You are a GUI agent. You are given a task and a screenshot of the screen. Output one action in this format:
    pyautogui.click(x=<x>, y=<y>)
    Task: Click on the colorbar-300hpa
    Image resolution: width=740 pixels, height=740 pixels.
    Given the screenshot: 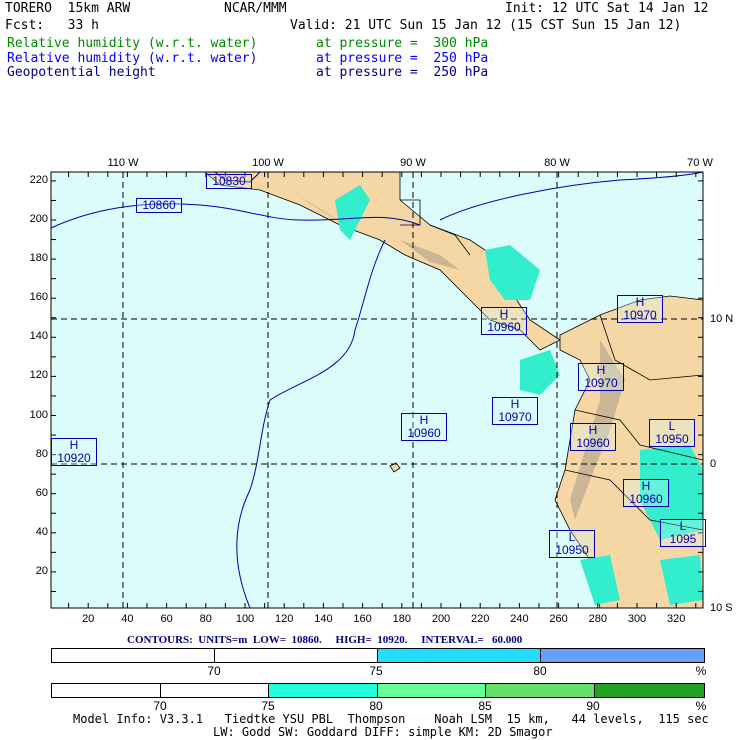 What is the action you would take?
    pyautogui.click(x=378, y=690)
    